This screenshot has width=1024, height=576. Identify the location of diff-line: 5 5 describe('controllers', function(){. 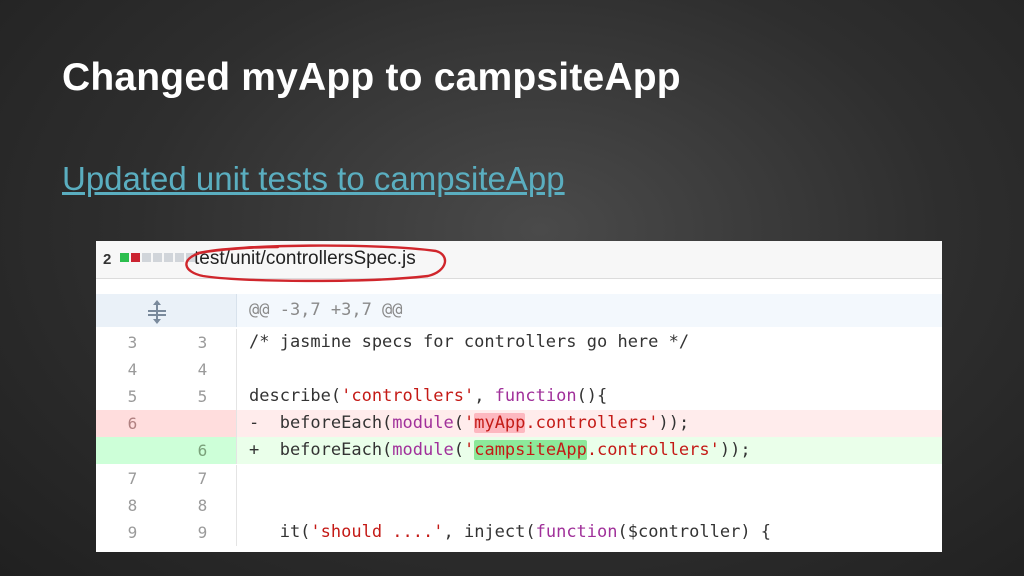
(519, 396).